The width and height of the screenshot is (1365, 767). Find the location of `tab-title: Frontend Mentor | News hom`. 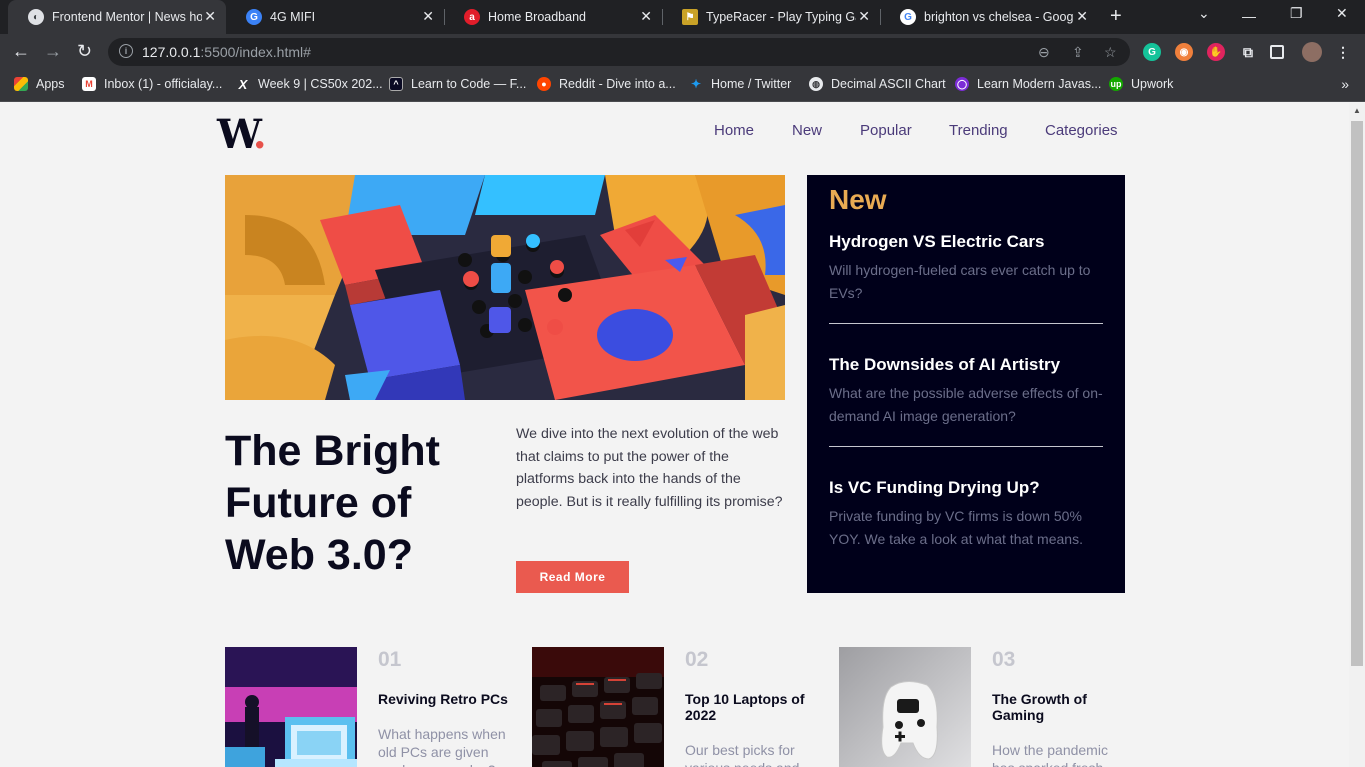

tab-title: Frontend Mentor | News hom is located at coordinates (127, 17).